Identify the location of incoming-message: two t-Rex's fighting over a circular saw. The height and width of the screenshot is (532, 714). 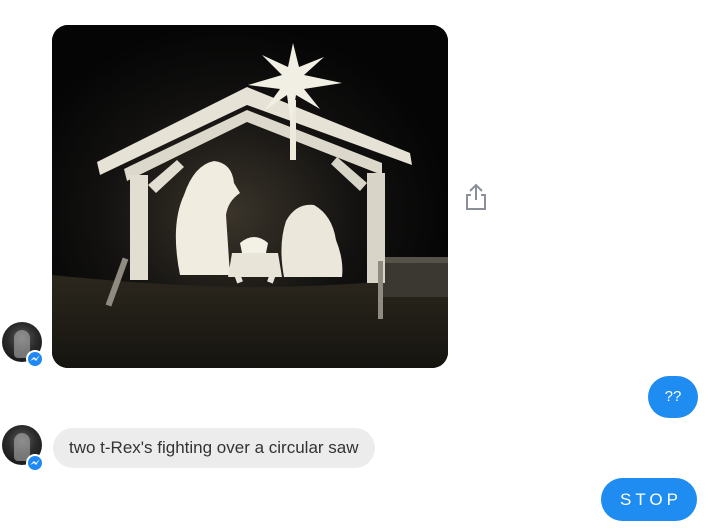
(214, 448).